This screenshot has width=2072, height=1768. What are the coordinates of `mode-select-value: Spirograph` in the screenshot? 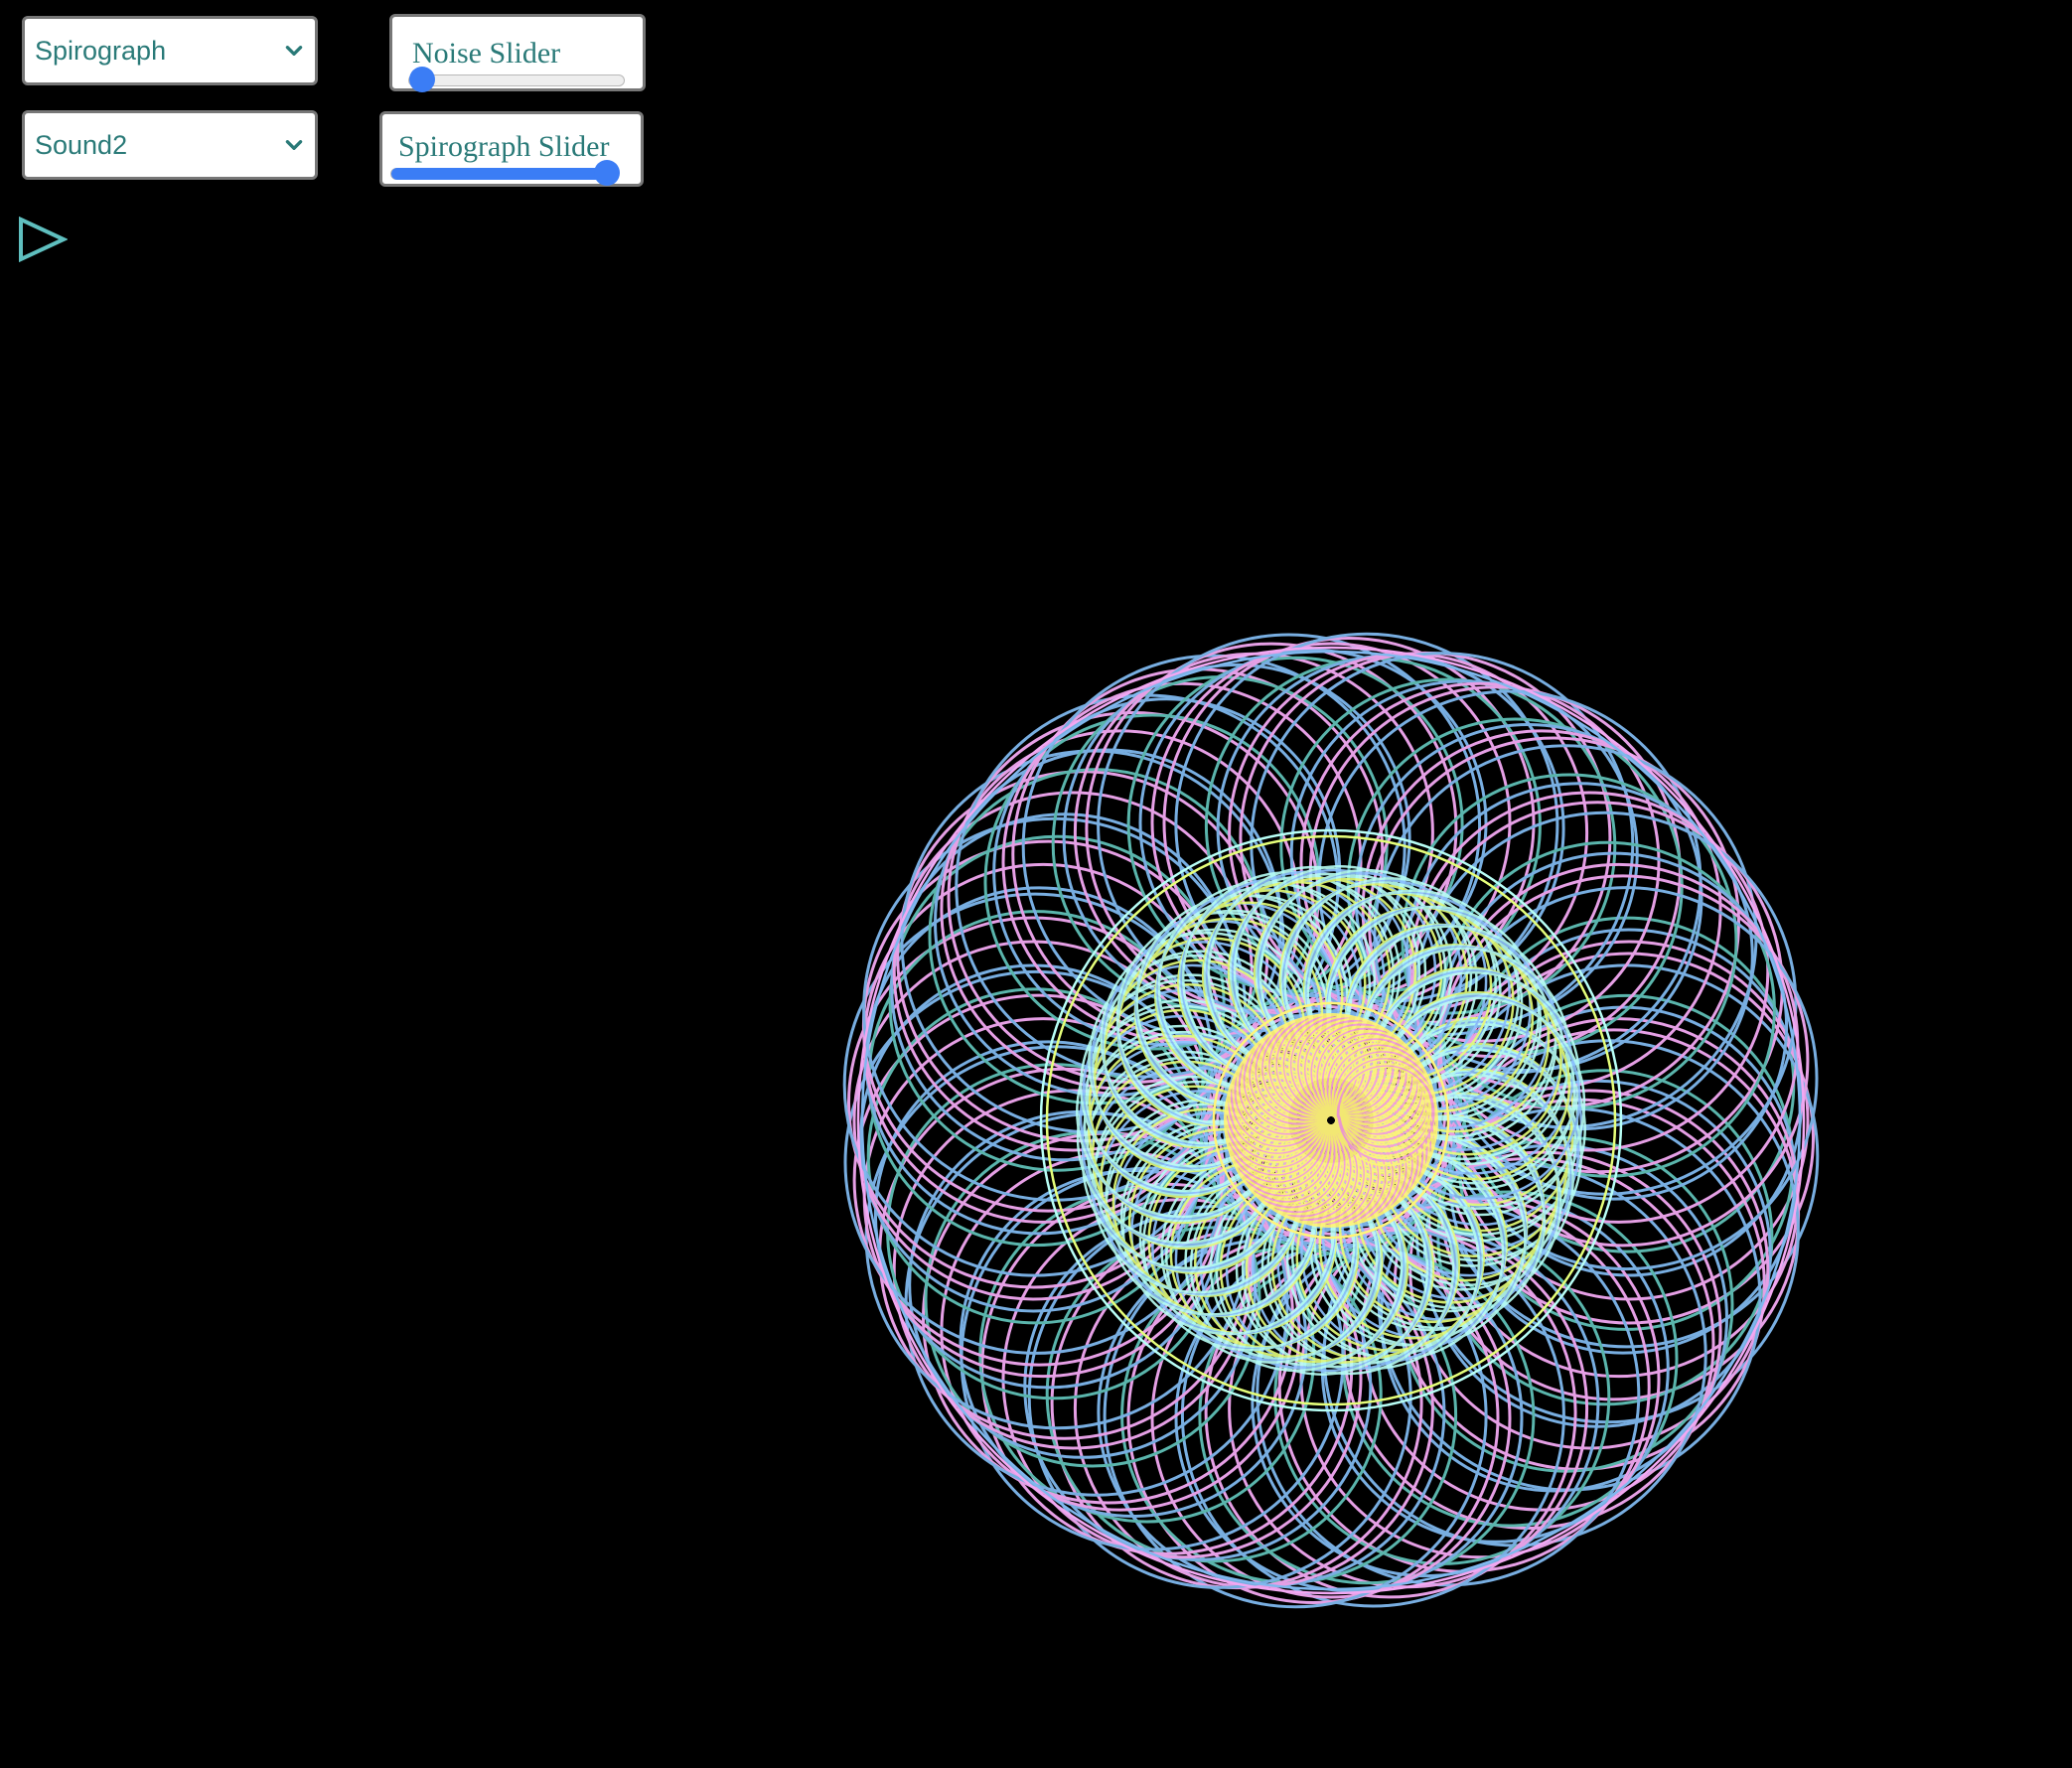 It's located at (101, 51).